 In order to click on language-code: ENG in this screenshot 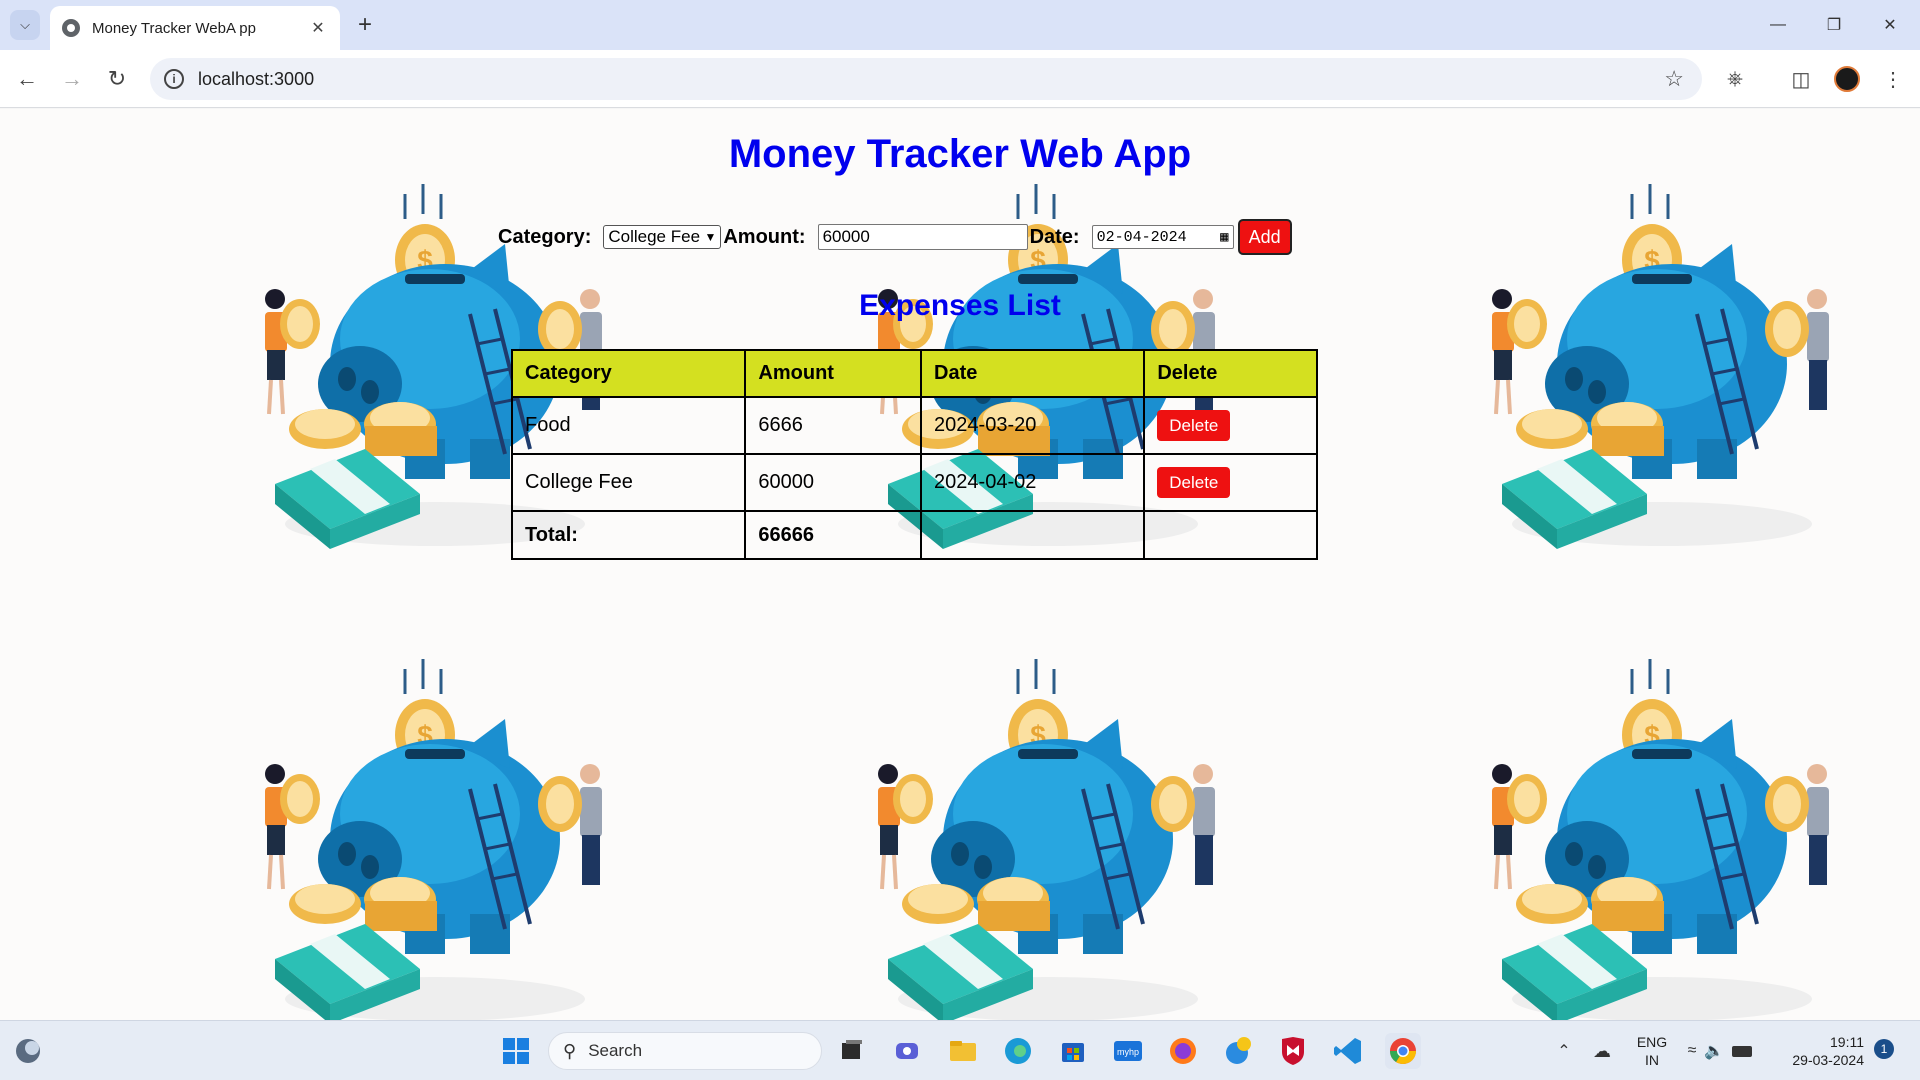, I will do `click(1652, 1042)`.